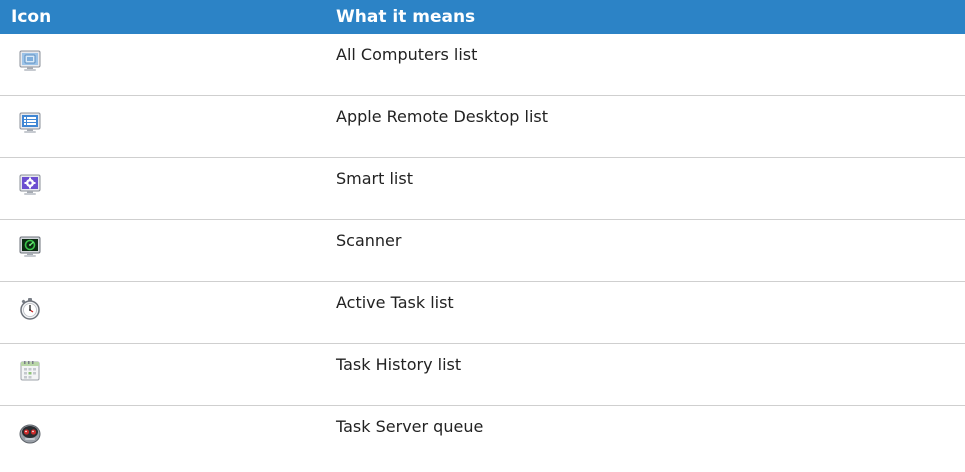 The width and height of the screenshot is (965, 472). What do you see at coordinates (482, 127) in the screenshot?
I see `table-row: Apple Remote Desktop list` at bounding box center [482, 127].